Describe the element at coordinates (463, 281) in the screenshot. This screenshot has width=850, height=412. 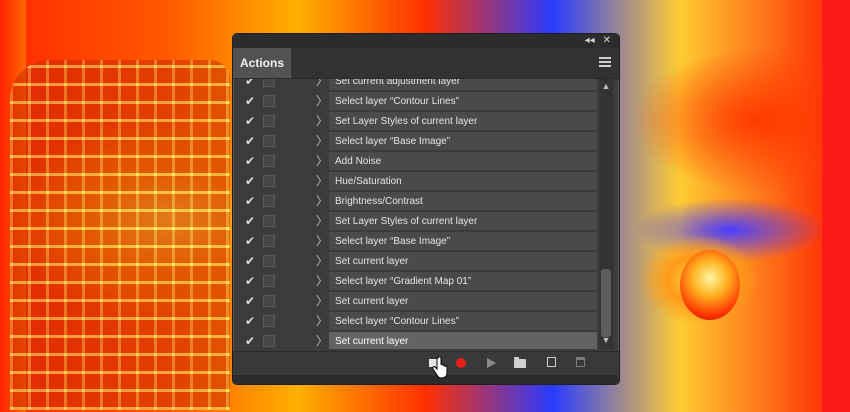
I see `action-label: Select layer “Gradient Map 01”` at that location.